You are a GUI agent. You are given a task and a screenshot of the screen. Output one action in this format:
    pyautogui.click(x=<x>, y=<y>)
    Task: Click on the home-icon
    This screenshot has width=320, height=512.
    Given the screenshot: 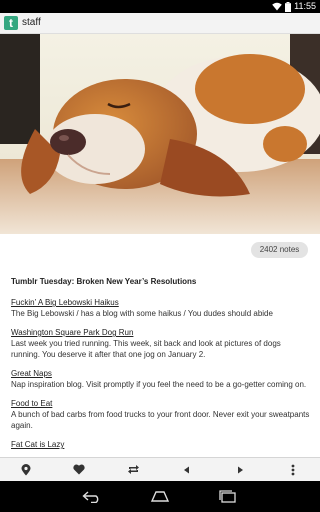 What is the action you would take?
    pyautogui.click(x=160, y=496)
    